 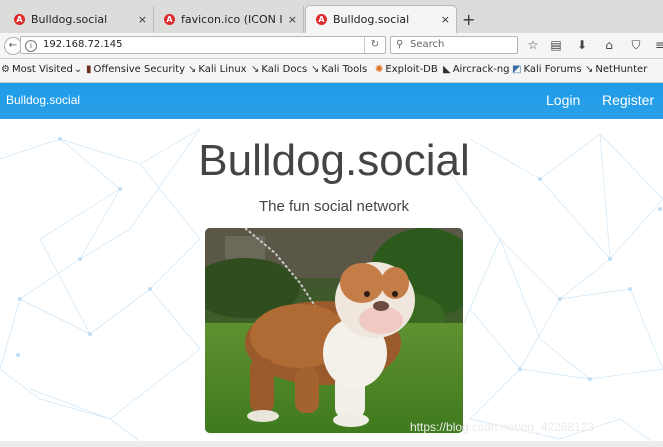 I want to click on search-placeholder: Search, so click(x=427, y=44).